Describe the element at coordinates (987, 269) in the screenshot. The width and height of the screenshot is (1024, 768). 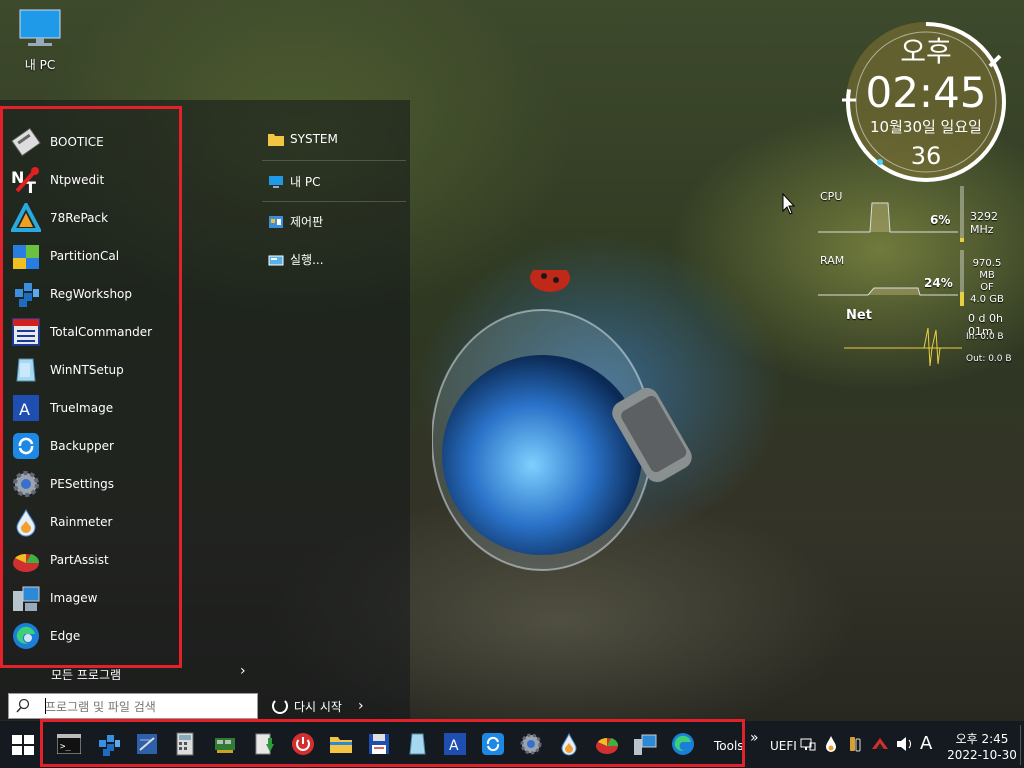
I see `ram-used: 970.5 MB` at that location.